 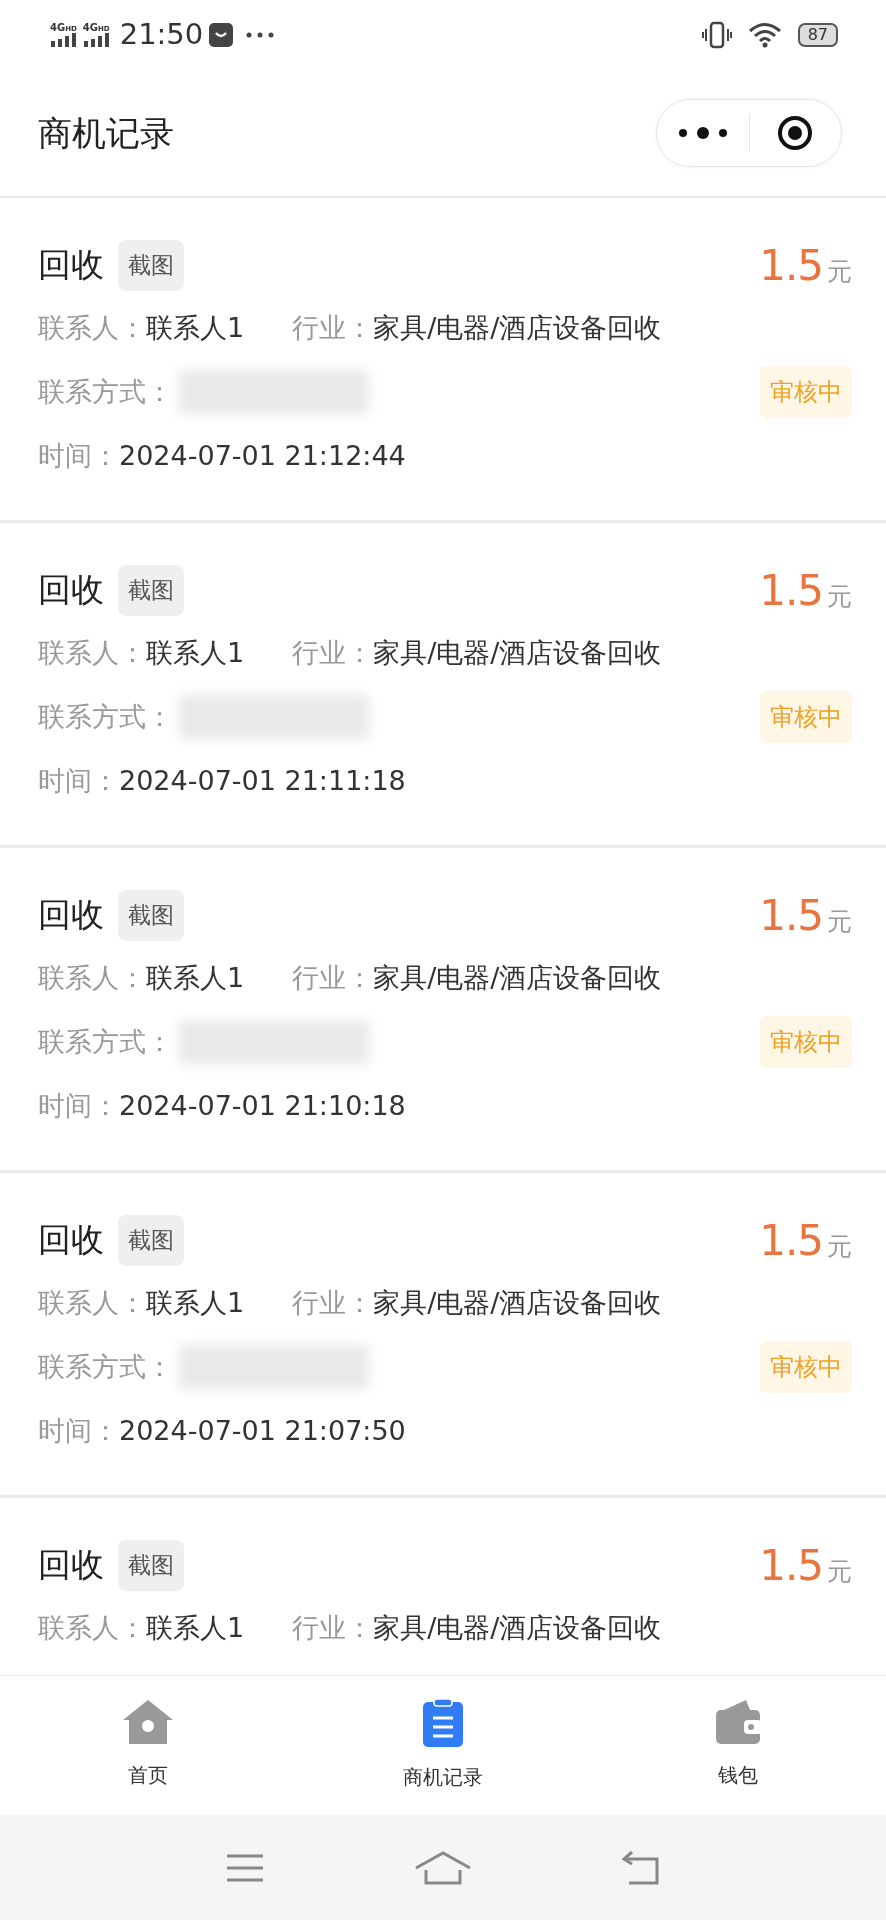 What do you see at coordinates (641, 1867) in the screenshot?
I see `back-icon` at bounding box center [641, 1867].